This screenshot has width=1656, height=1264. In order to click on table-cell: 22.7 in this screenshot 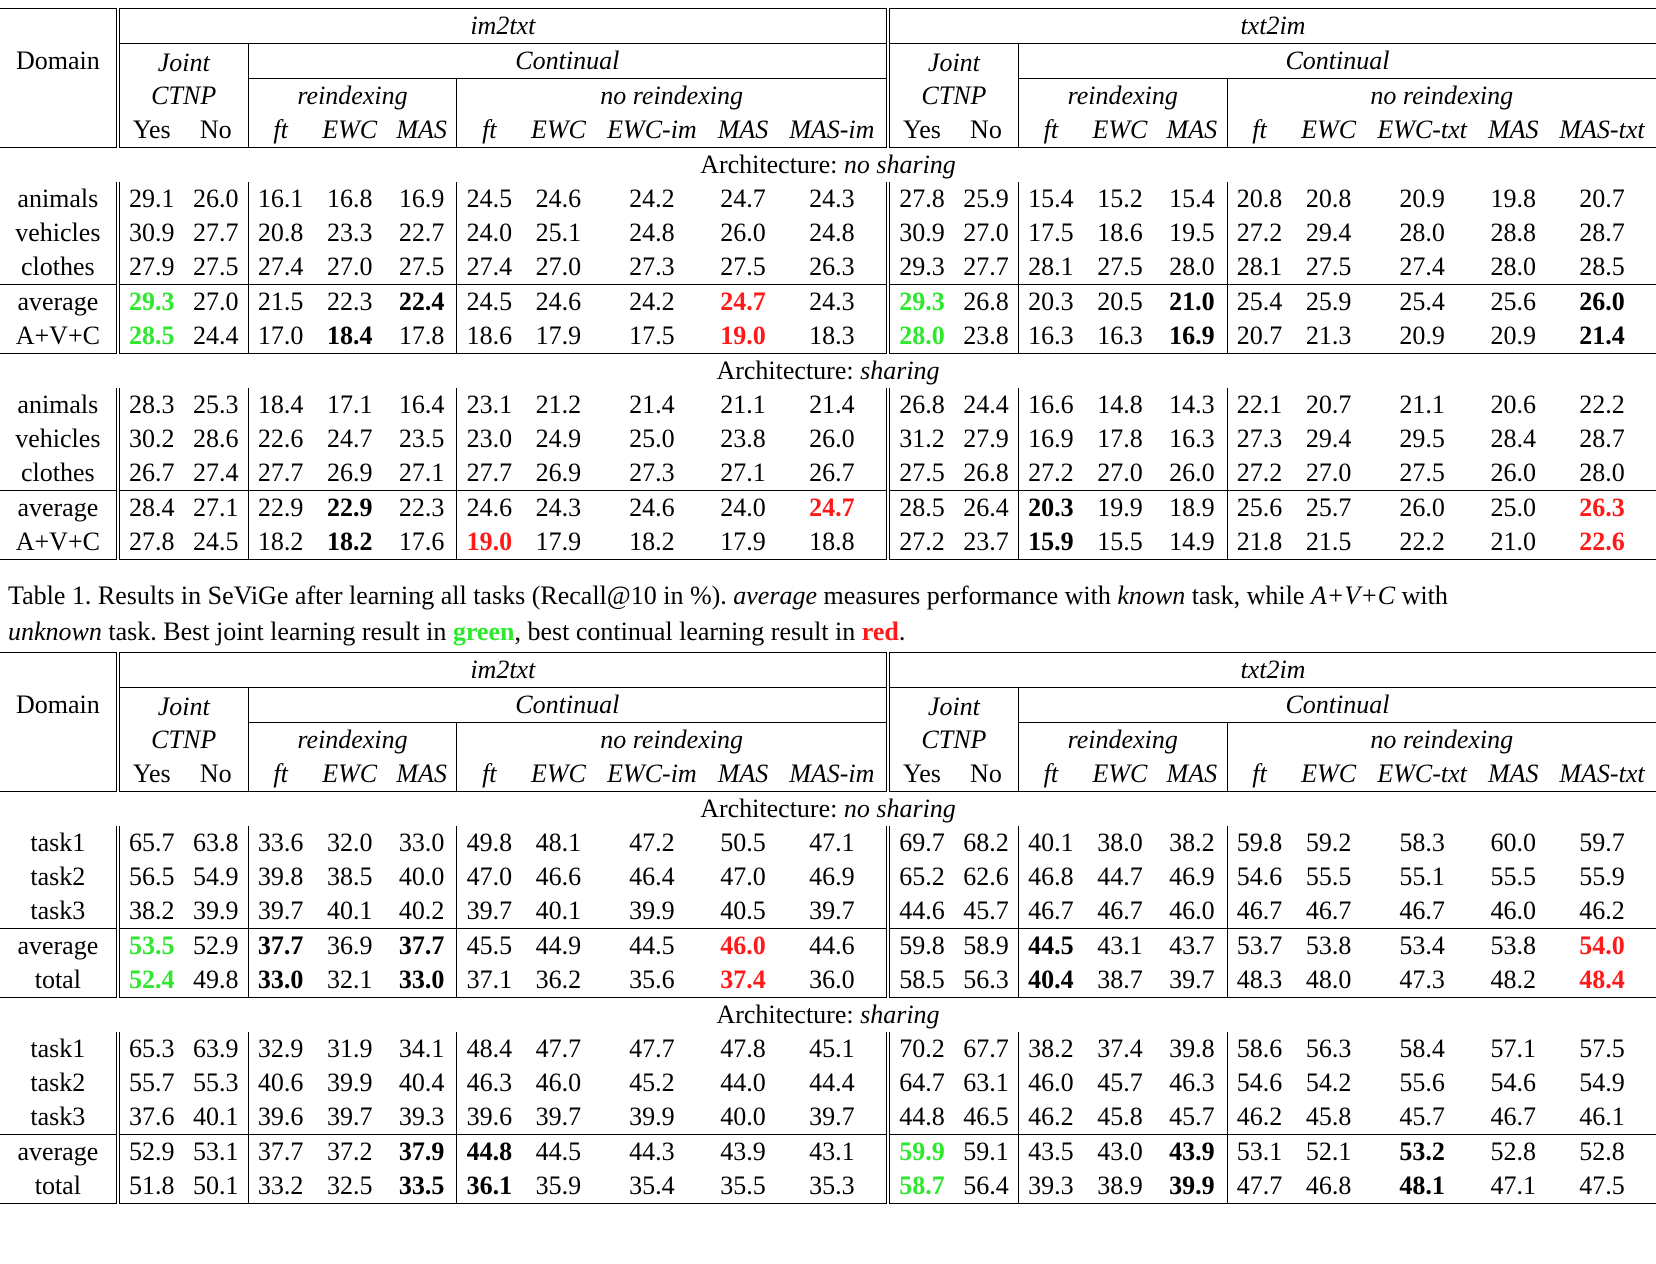, I will do `click(421, 232)`.